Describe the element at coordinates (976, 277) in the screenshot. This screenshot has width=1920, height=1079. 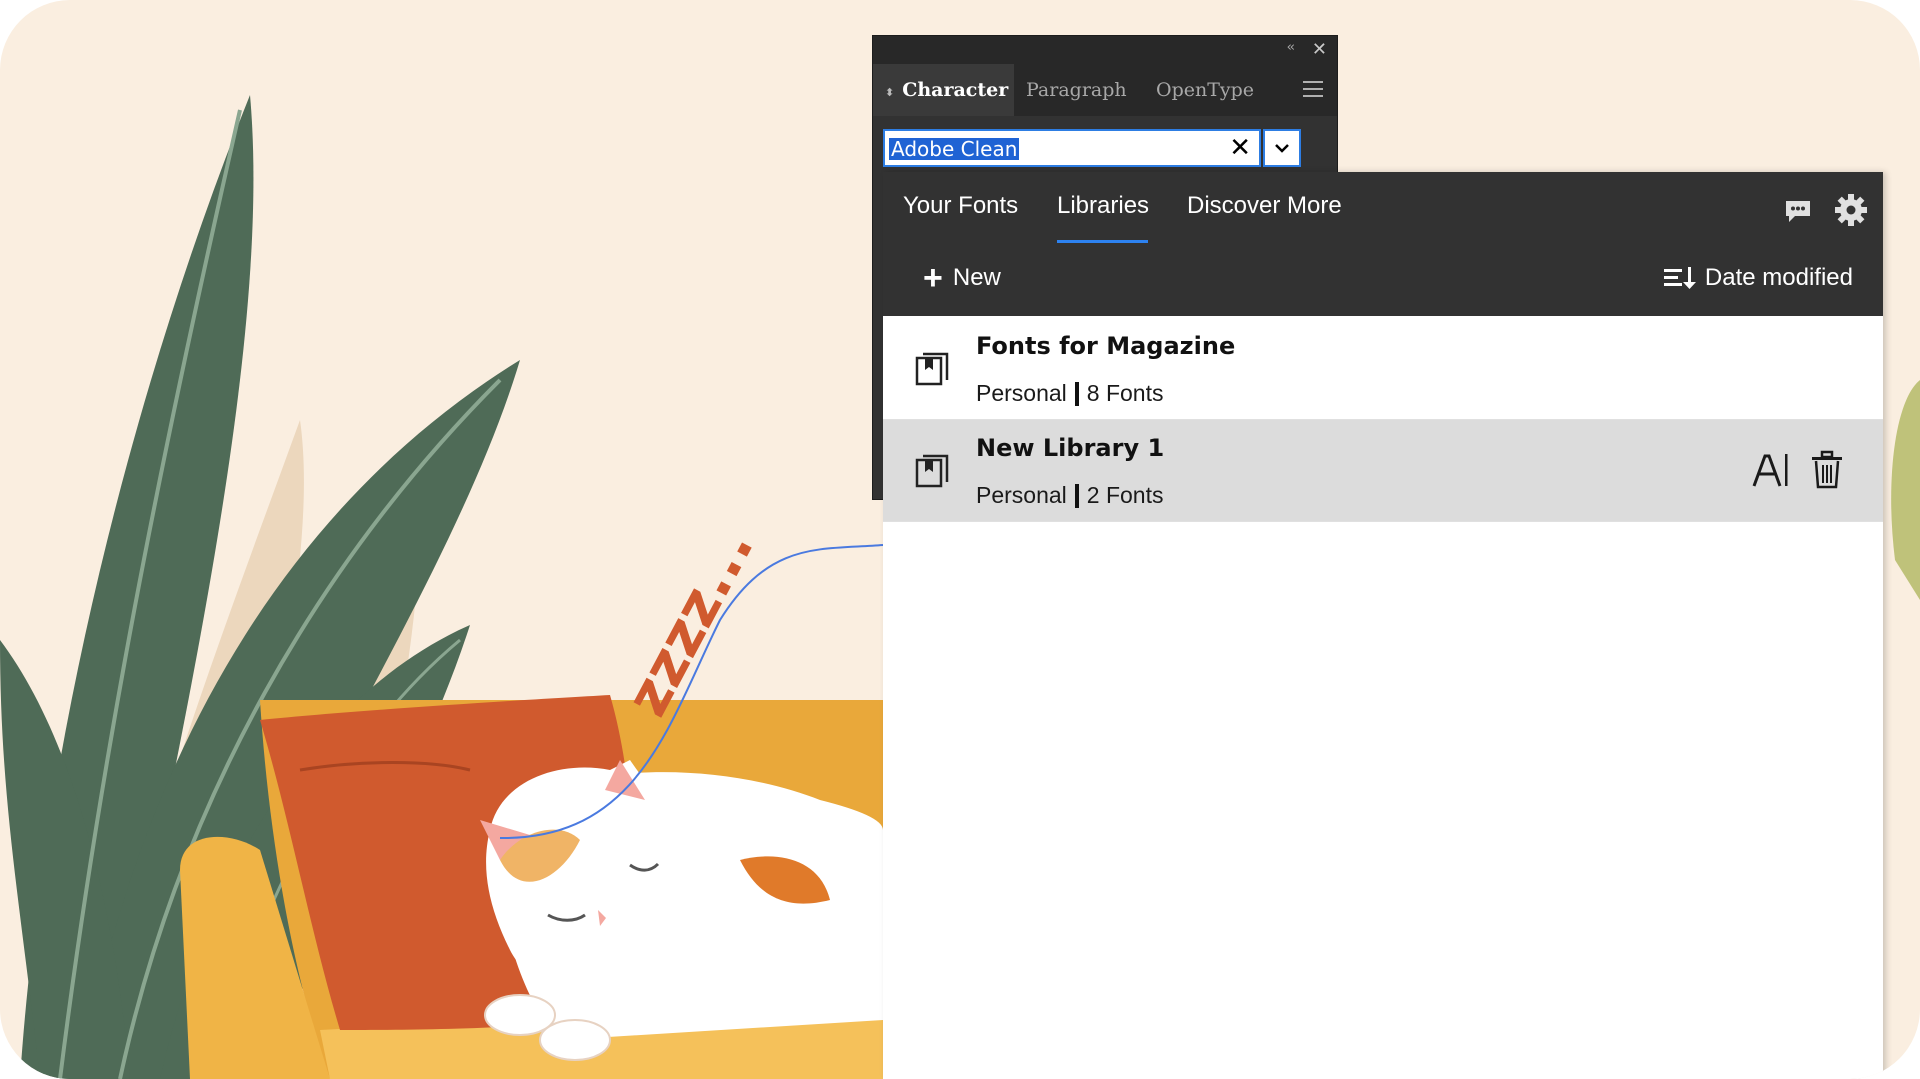
I see `new-library-label: New` at that location.